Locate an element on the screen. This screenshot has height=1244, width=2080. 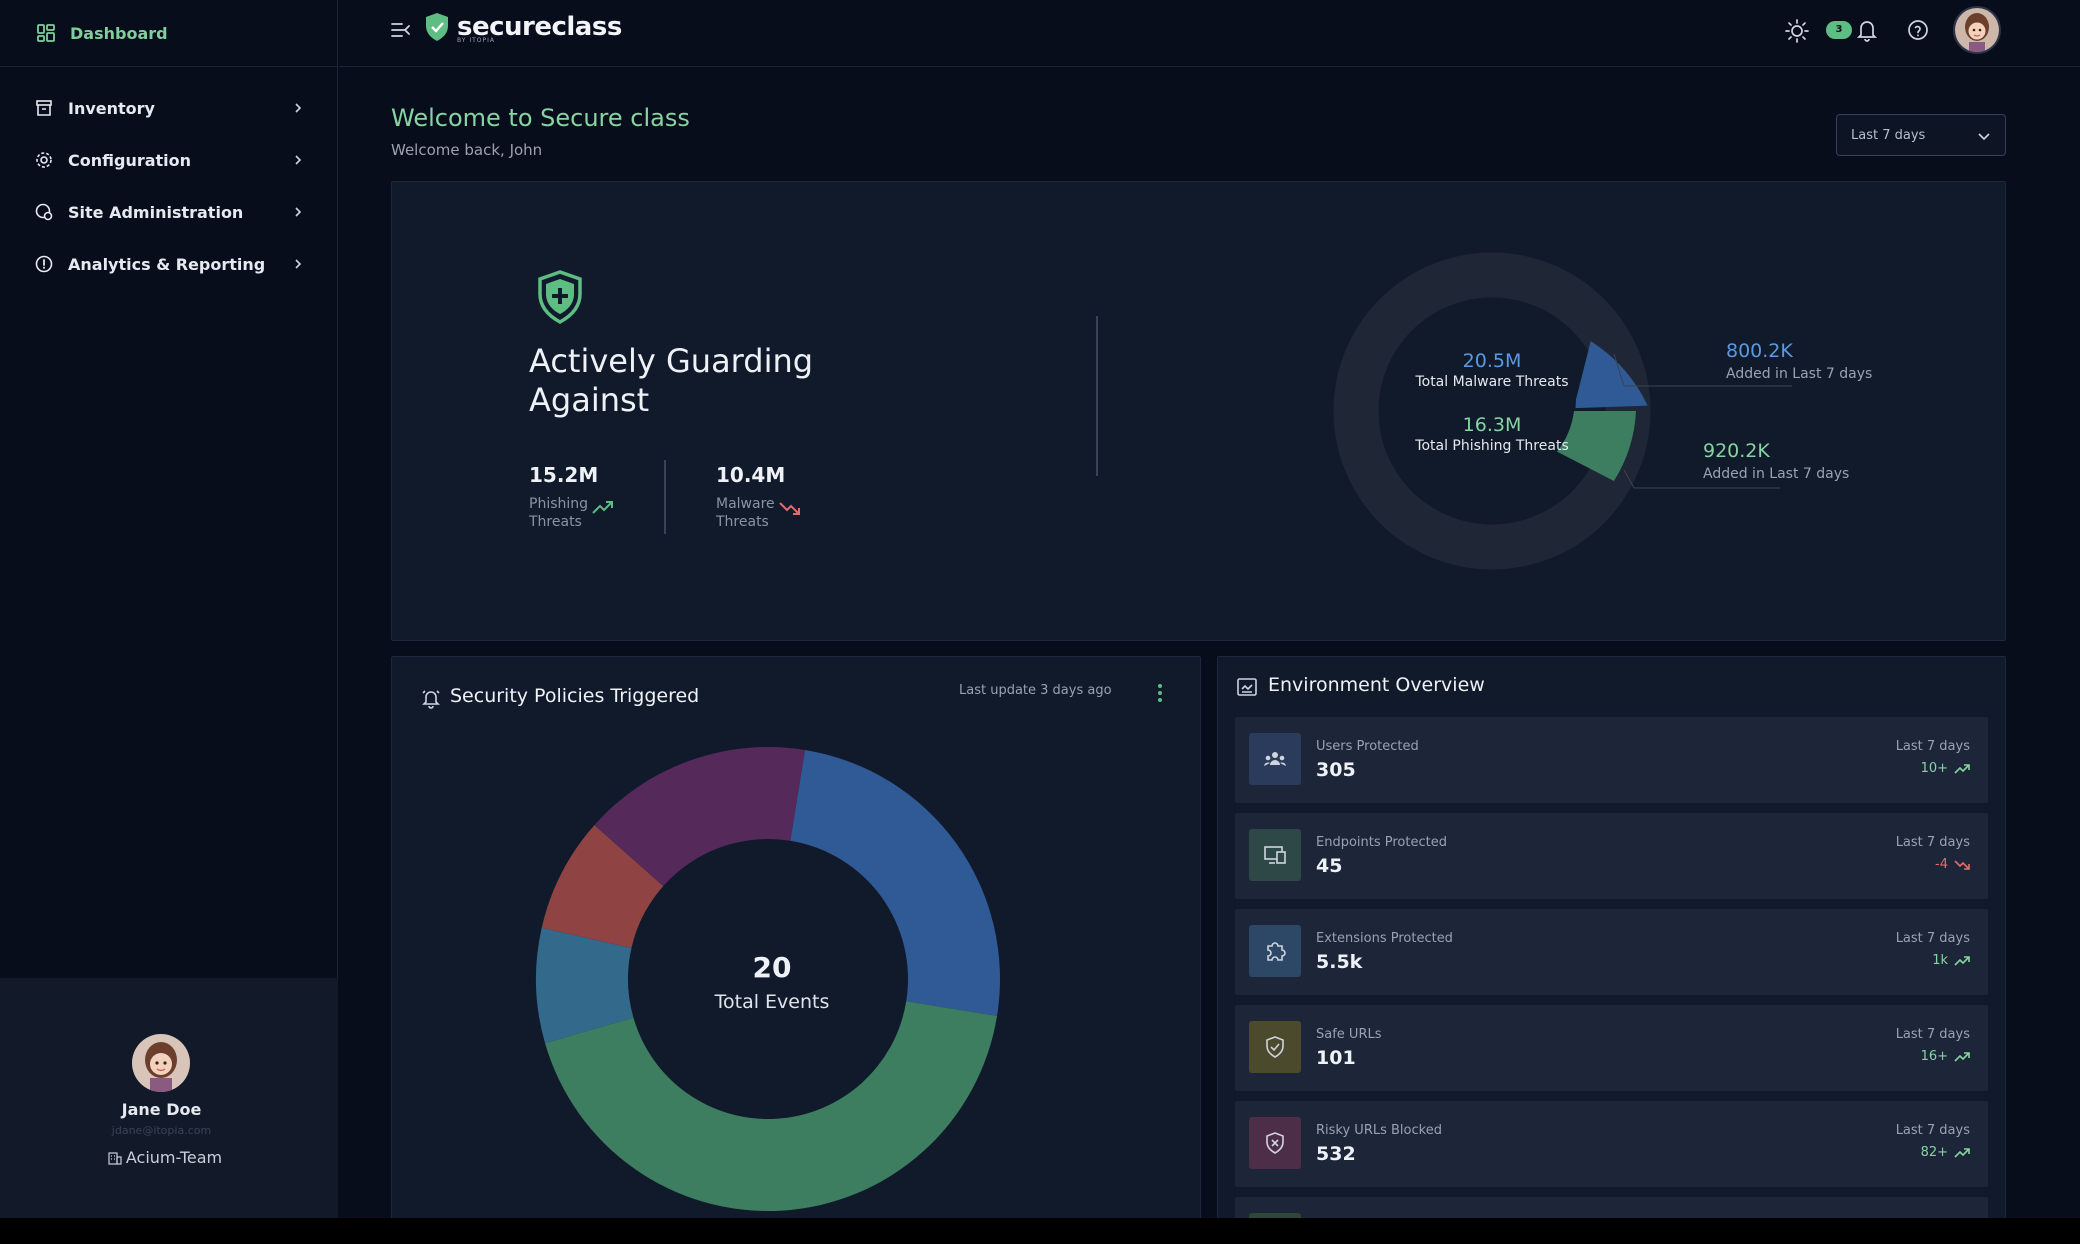
date-range-value: Last 7 days is located at coordinates (1888, 135).